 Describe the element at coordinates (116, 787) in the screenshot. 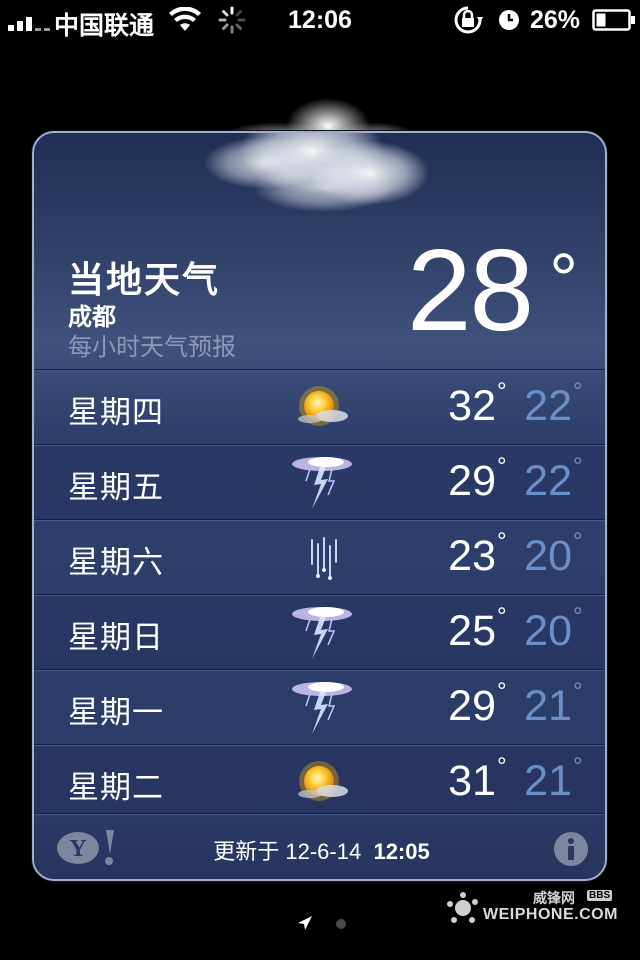

I see `forecast-day: 星期二` at that location.